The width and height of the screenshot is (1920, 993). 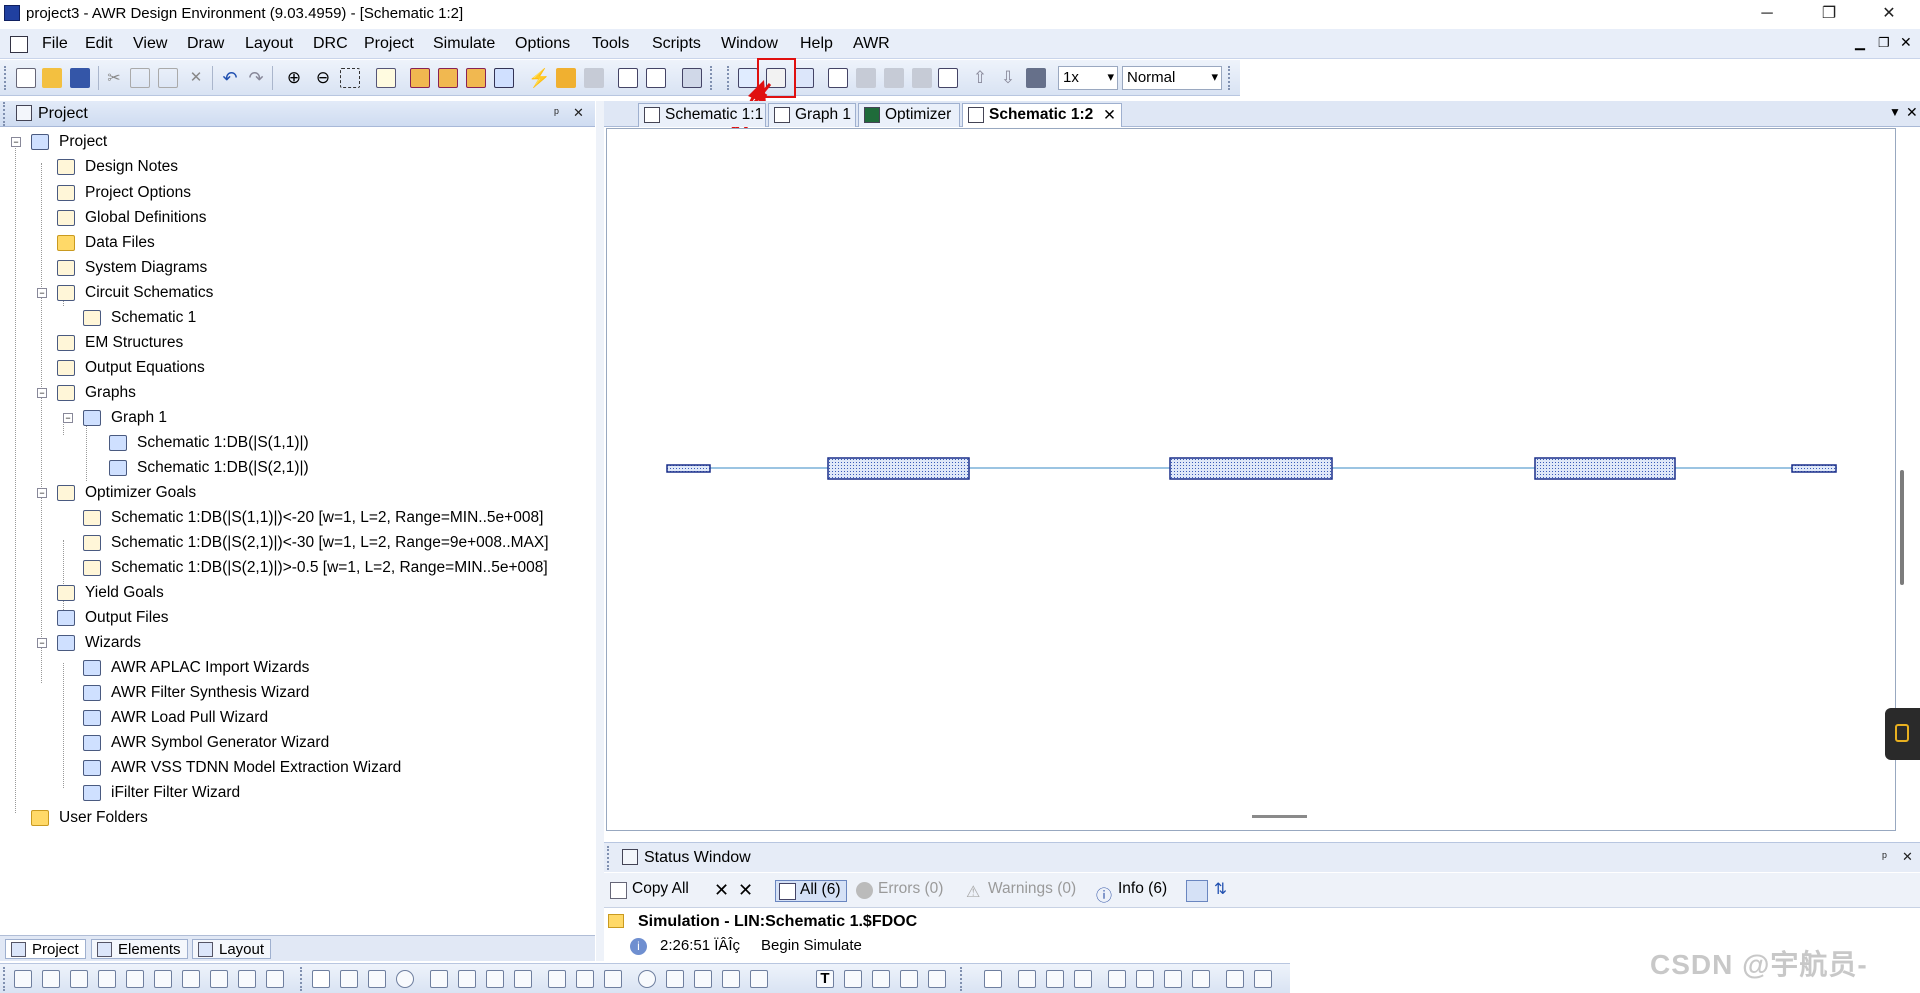 What do you see at coordinates (205, 44) in the screenshot?
I see `menu-draw: Draw` at bounding box center [205, 44].